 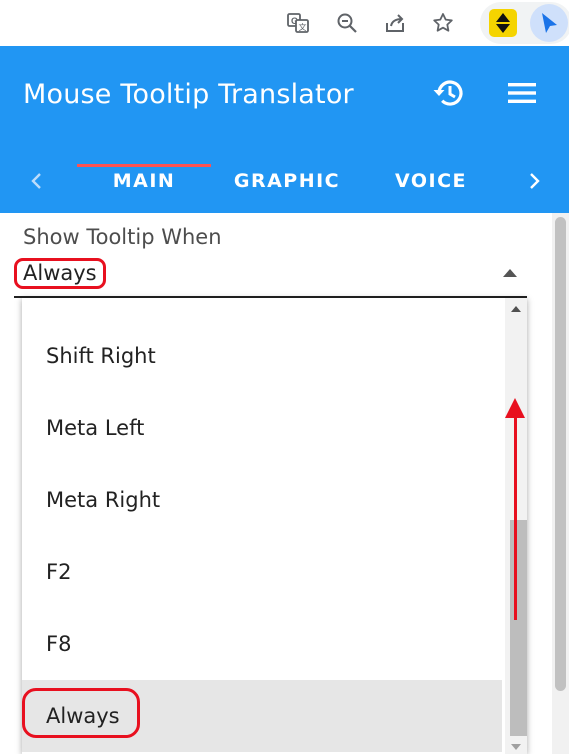 What do you see at coordinates (262, 500) in the screenshot?
I see `dropdown-option: Meta Right` at bounding box center [262, 500].